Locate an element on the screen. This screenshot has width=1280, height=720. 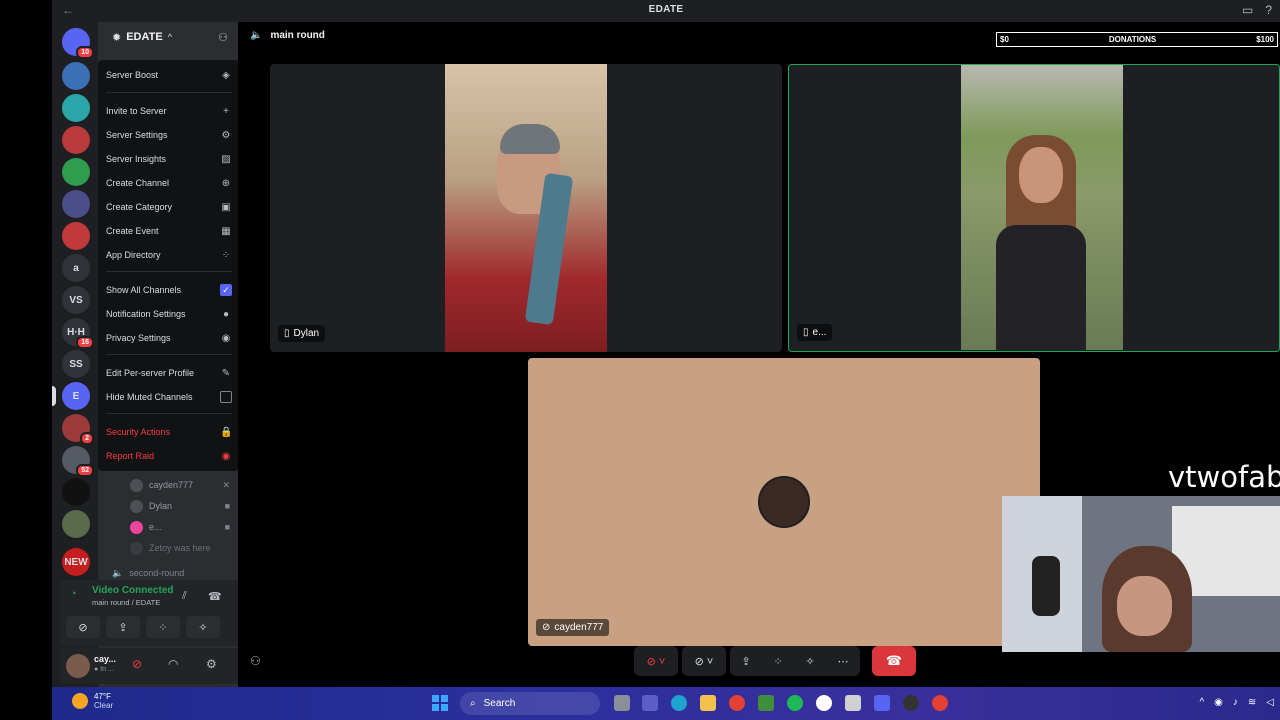
guild-icon: 10 is located at coordinates (78, 43).